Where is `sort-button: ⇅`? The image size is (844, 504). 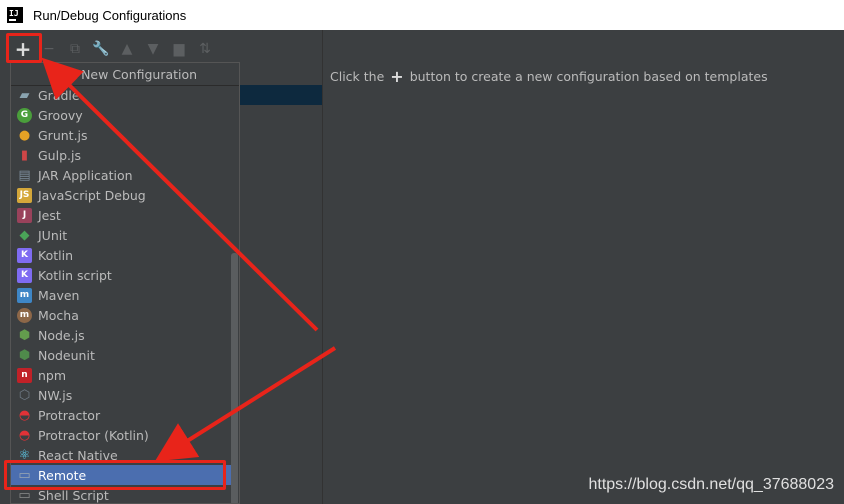
sort-button: ⇅ is located at coordinates (205, 49).